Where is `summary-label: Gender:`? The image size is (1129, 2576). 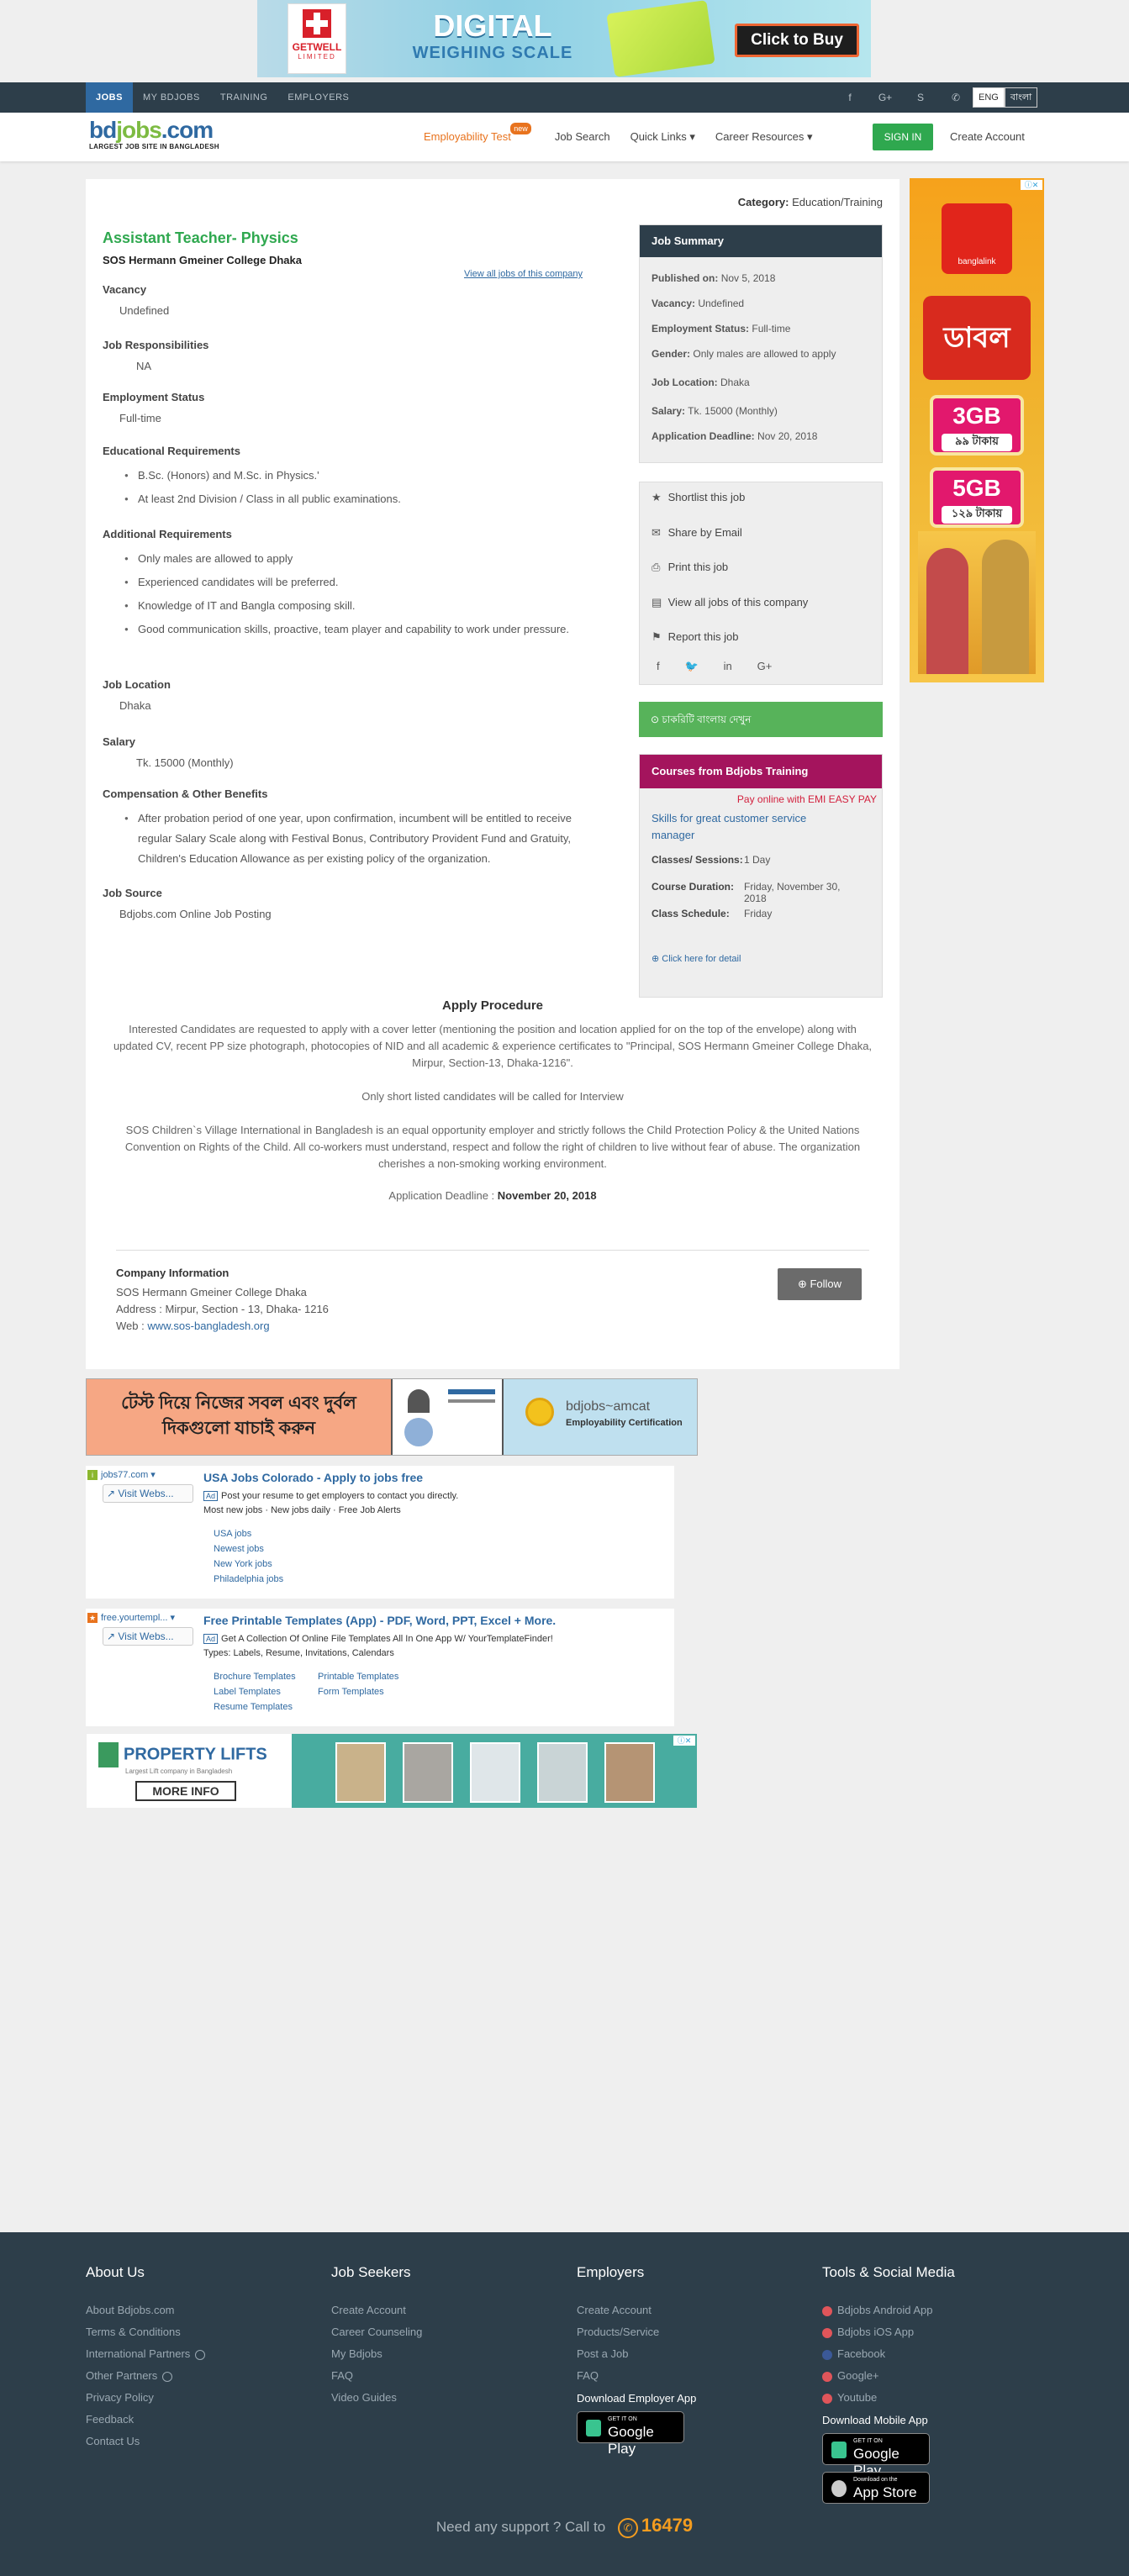
summary-label: Gender: is located at coordinates (671, 354).